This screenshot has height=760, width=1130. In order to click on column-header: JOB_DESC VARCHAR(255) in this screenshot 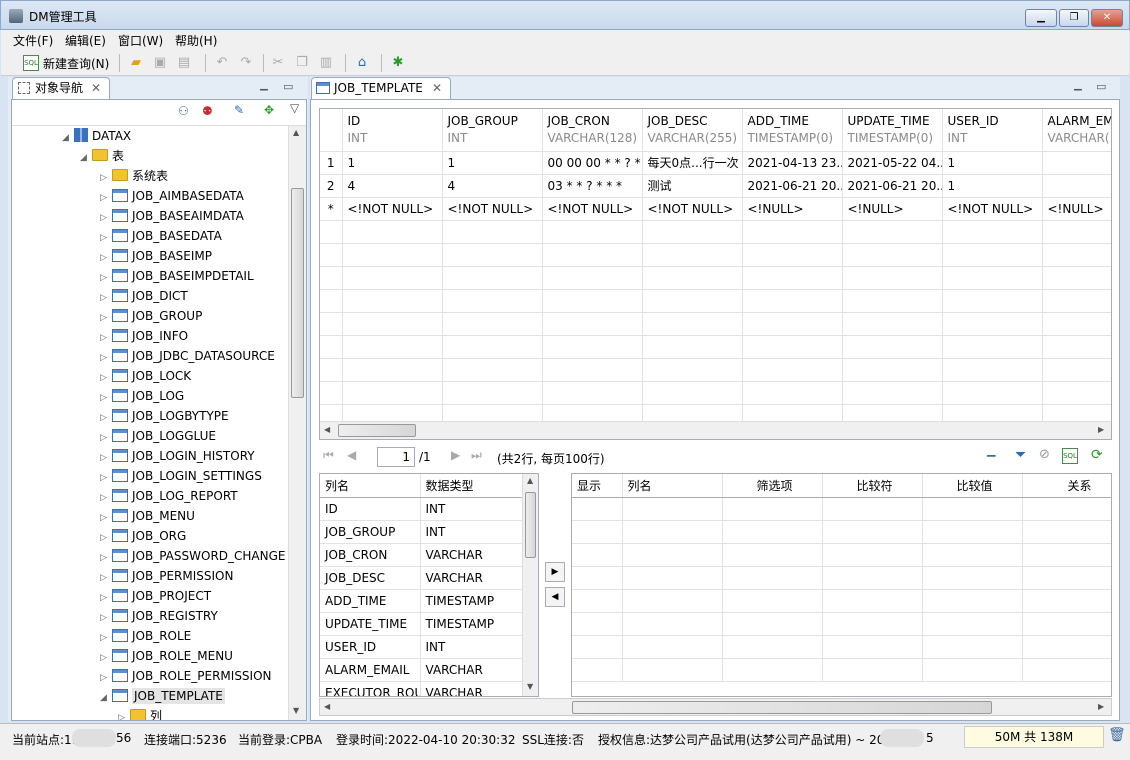, I will do `click(692, 130)`.